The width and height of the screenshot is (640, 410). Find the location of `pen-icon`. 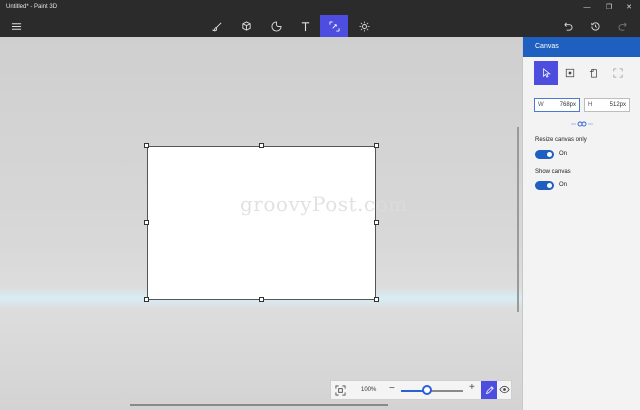

pen-icon is located at coordinates (489, 389).